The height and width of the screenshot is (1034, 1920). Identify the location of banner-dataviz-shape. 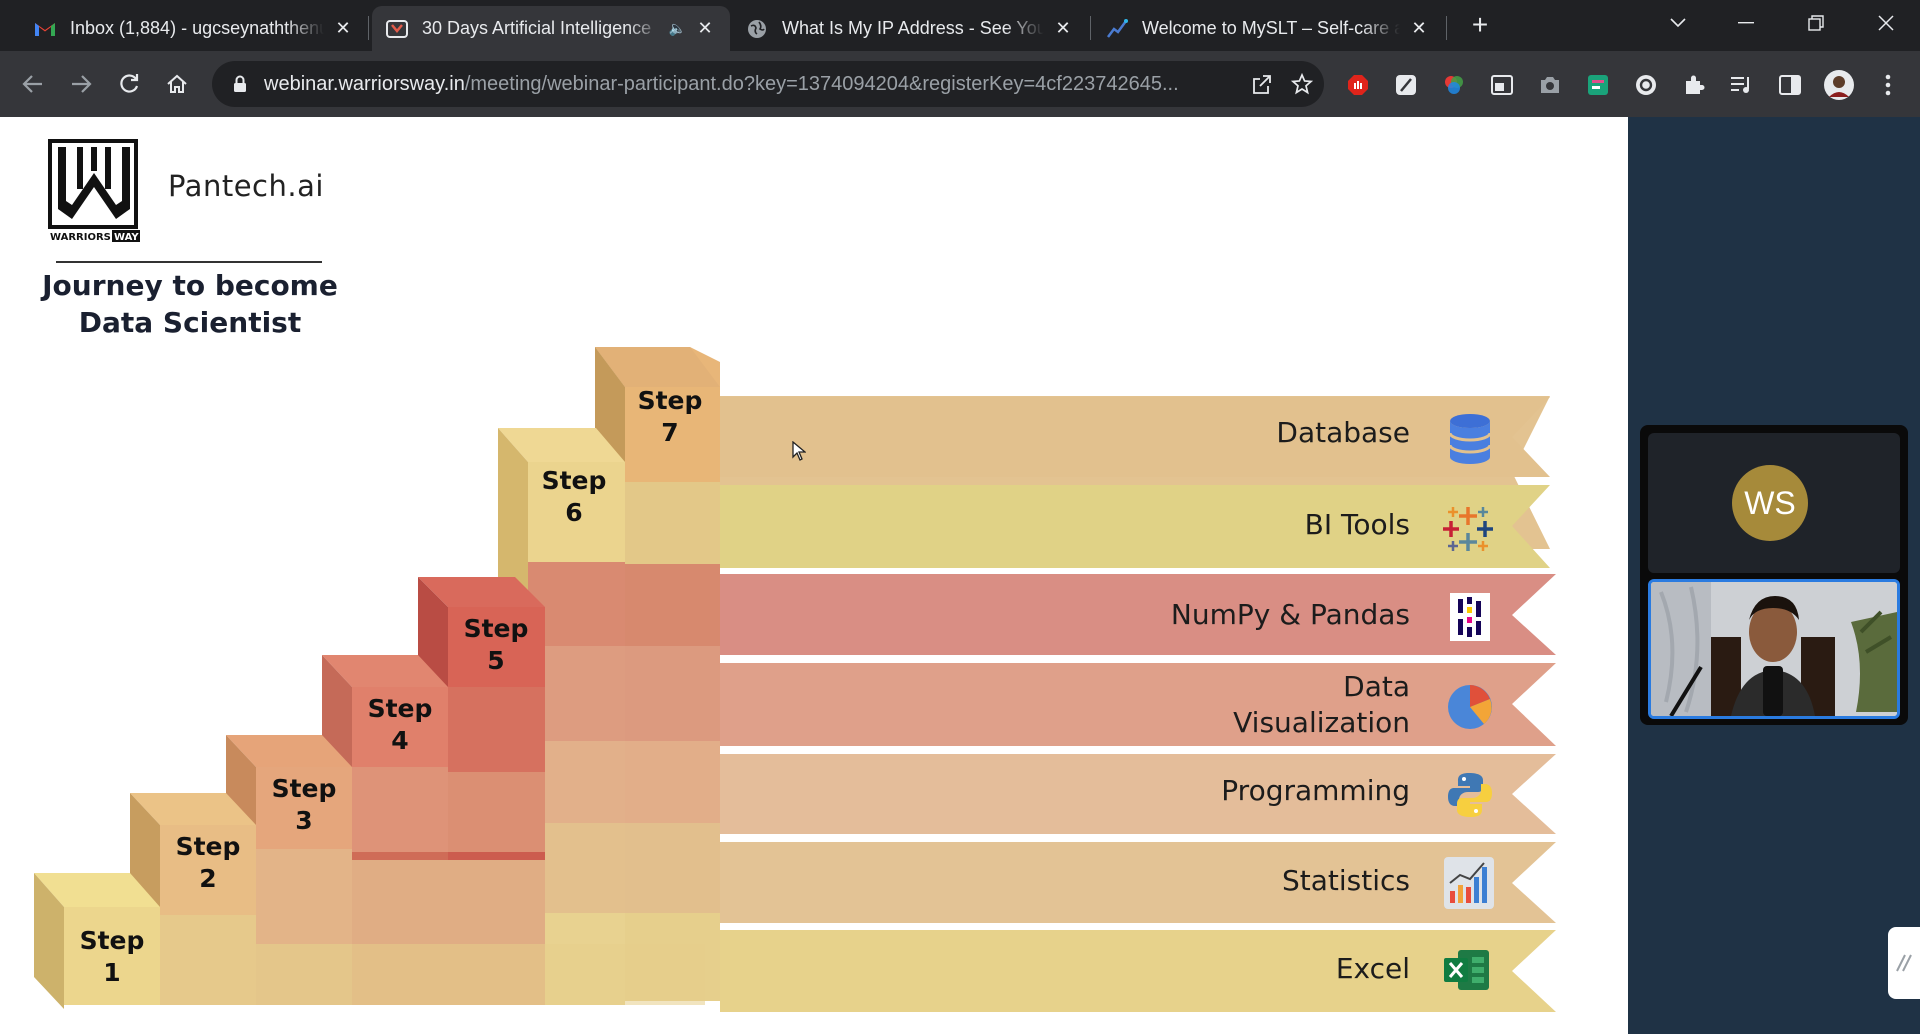
(1138, 704).